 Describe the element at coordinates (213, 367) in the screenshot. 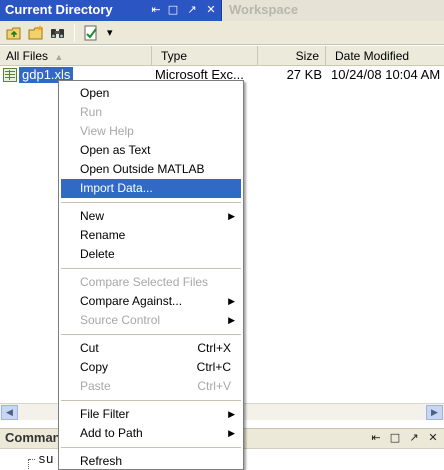

I see `menu-item-copy-shortcut: Ctrl+C` at that location.